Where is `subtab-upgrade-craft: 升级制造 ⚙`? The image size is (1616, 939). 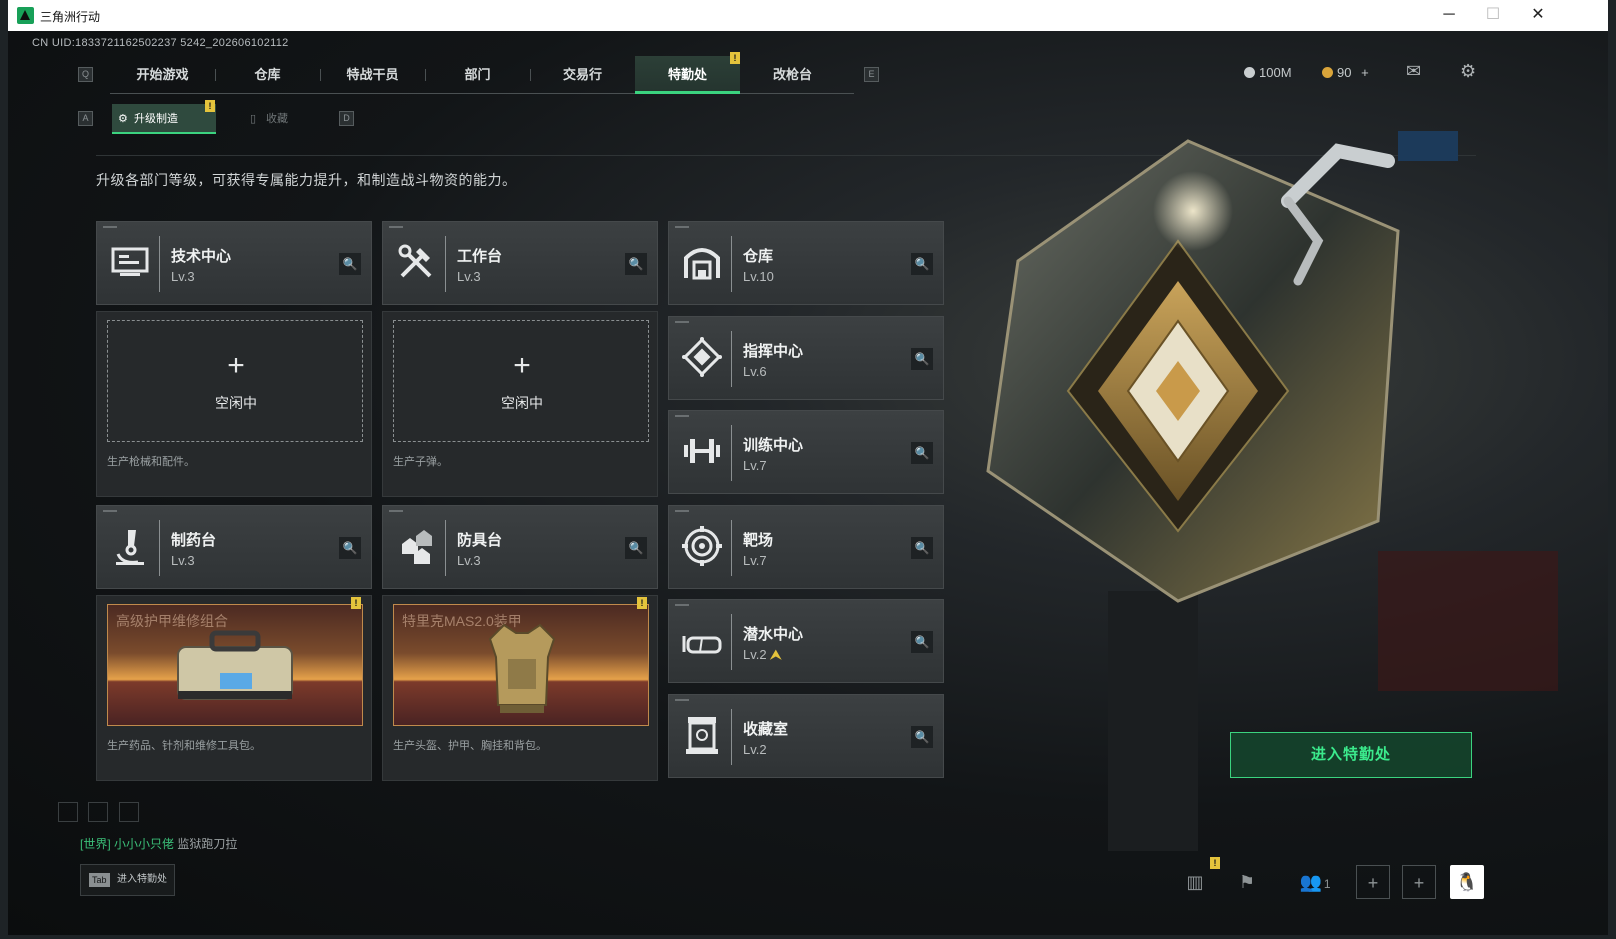
subtab-upgrade-craft: 升级制造 ⚙ is located at coordinates (164, 119).